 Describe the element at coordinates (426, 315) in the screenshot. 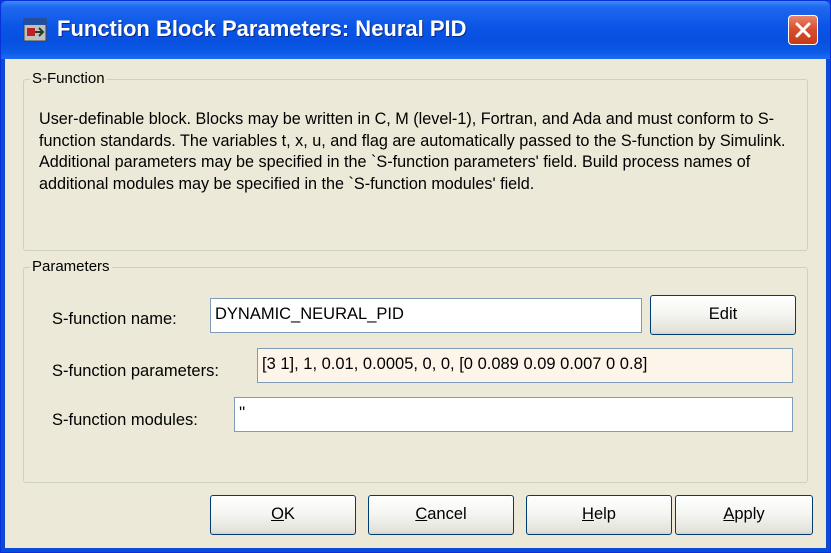

I see `sfunction-name-field: DYNAMIC_NEURAL_PID` at that location.